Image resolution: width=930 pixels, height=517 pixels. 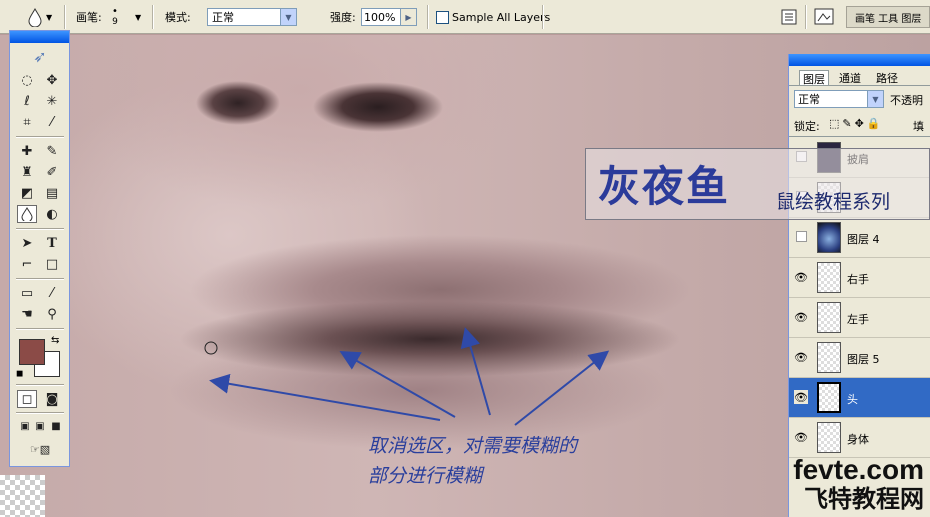 I want to click on brush-dropdown-arrow: ▼, so click(x=138, y=17).